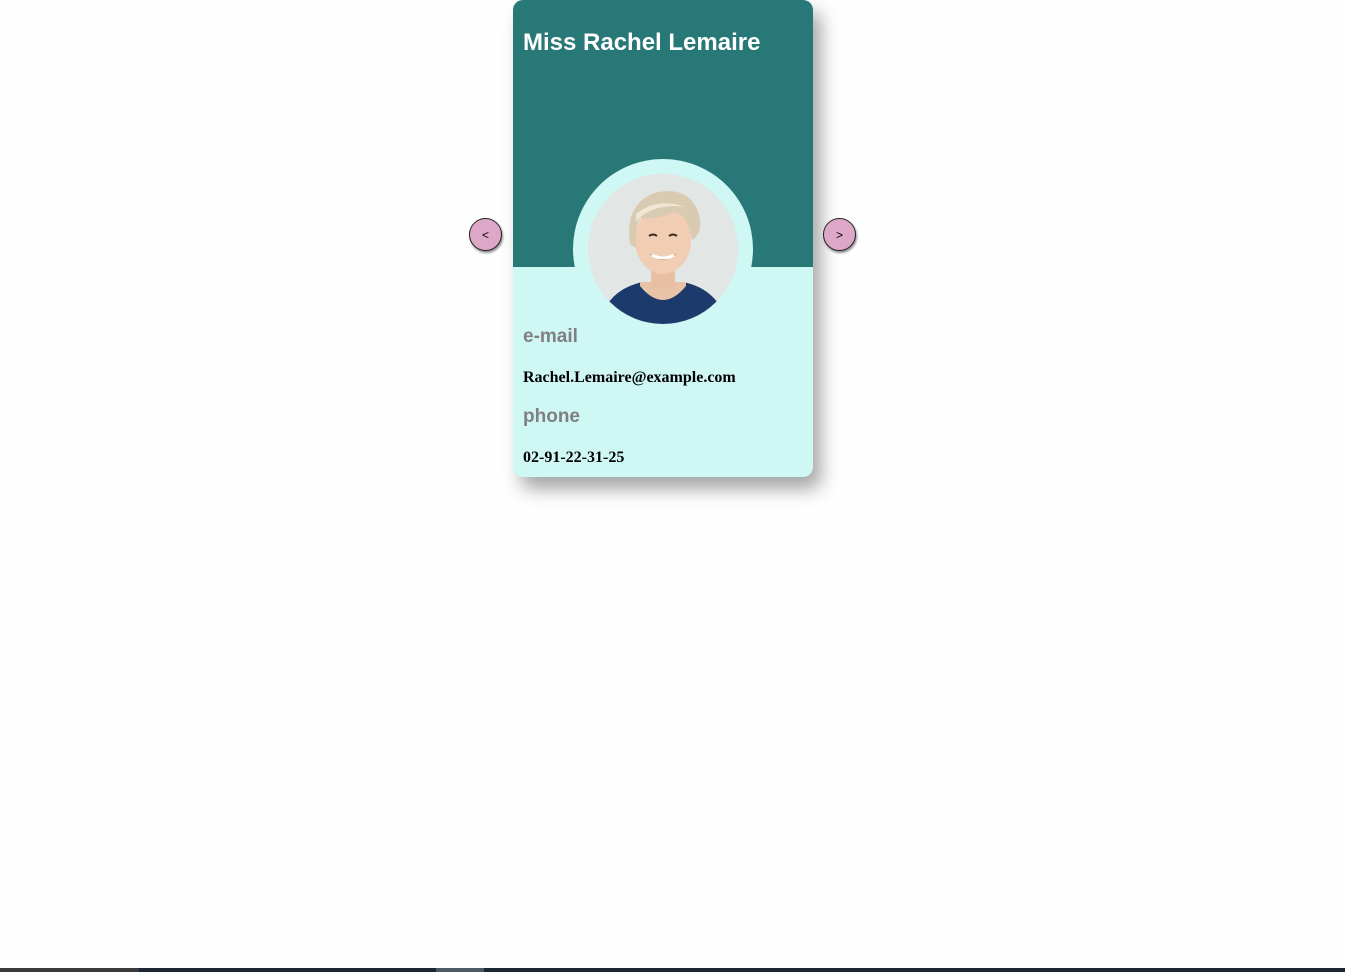  I want to click on avatar-ring, so click(663, 249).